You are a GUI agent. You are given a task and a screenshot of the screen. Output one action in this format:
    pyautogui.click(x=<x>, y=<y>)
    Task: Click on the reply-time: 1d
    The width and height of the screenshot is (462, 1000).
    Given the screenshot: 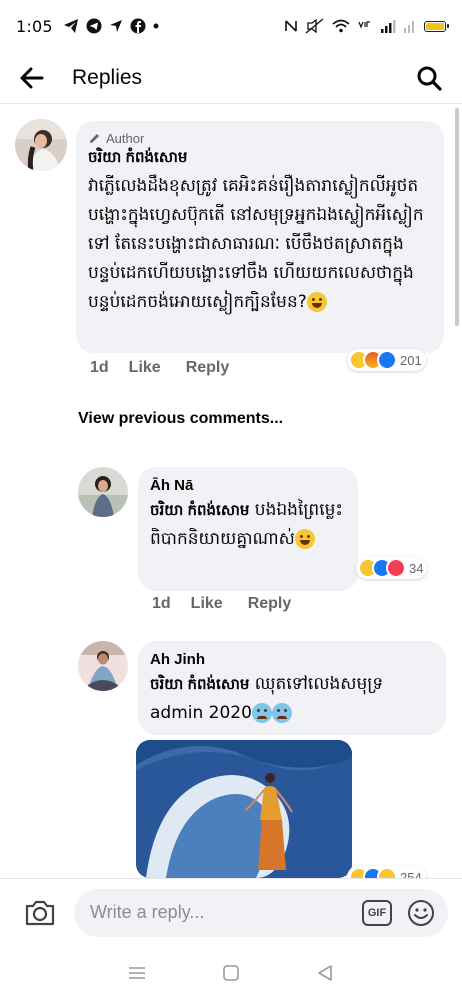 What is the action you would take?
    pyautogui.click(x=161, y=603)
    